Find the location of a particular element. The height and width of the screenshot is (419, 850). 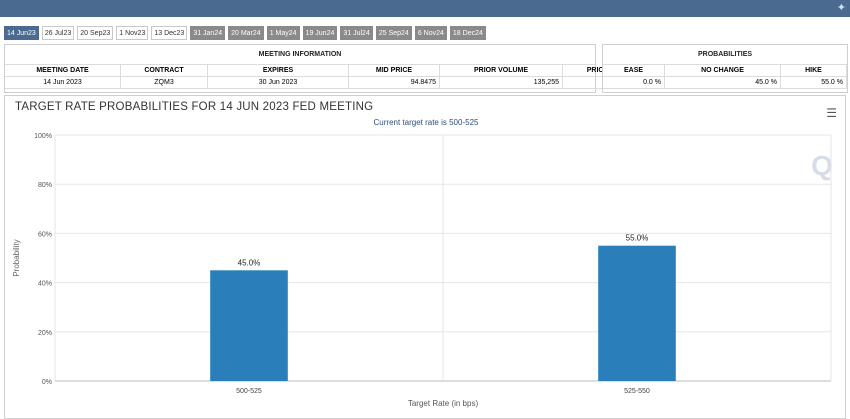

tab-meeting-10: 25 Sep24 is located at coordinates (393, 33).